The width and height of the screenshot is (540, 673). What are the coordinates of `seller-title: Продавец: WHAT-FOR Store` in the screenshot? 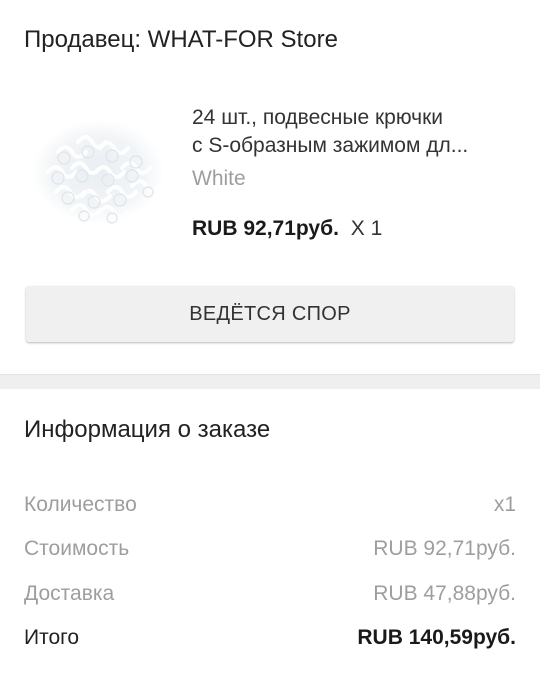 It's located at (181, 40).